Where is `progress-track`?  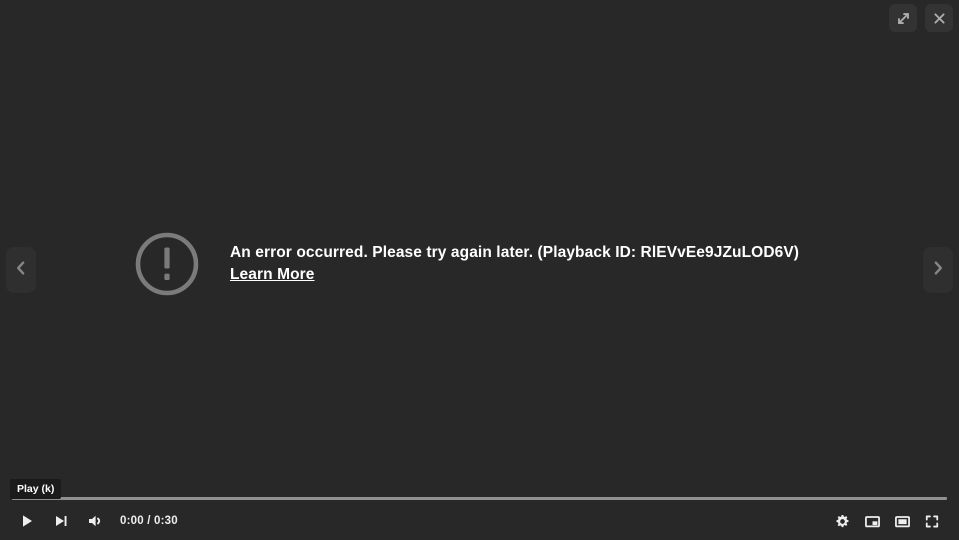 progress-track is located at coordinates (479, 498).